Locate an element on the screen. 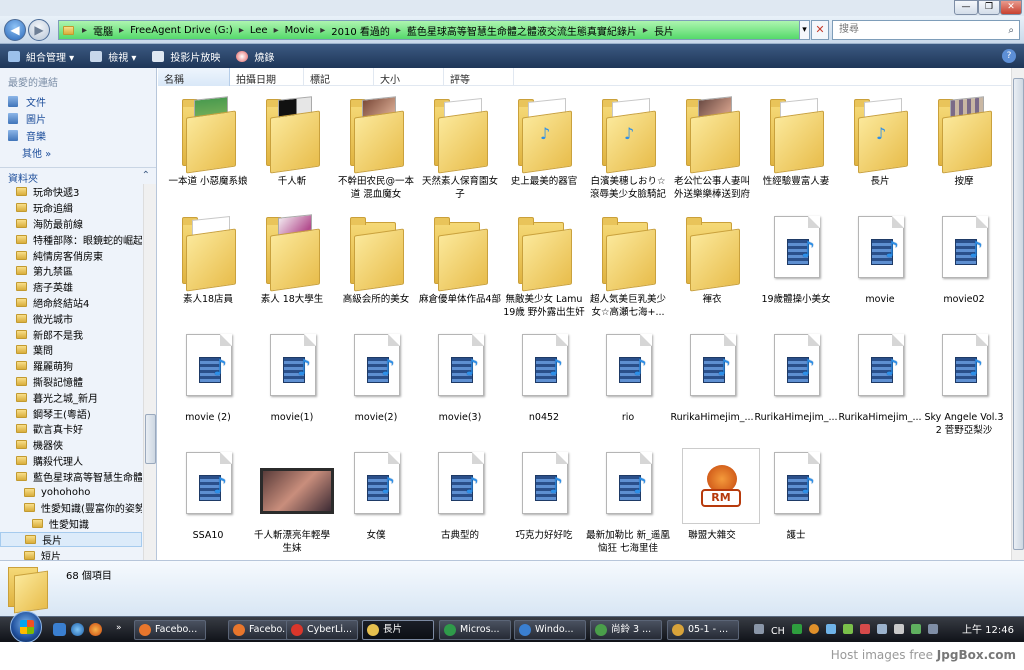 The image size is (1024, 670). file-item: ♪ SSA10 is located at coordinates (208, 499).